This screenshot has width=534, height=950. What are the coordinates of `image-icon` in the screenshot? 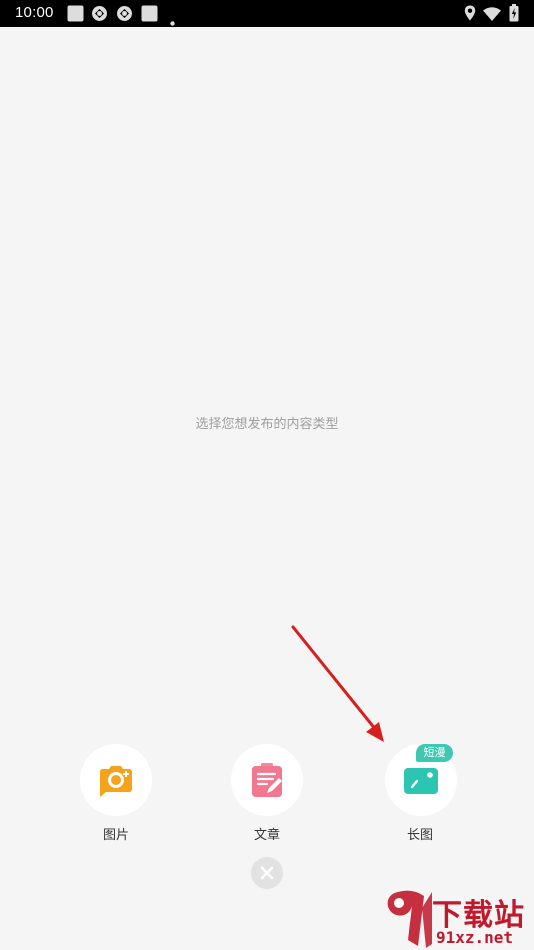 It's located at (421, 781).